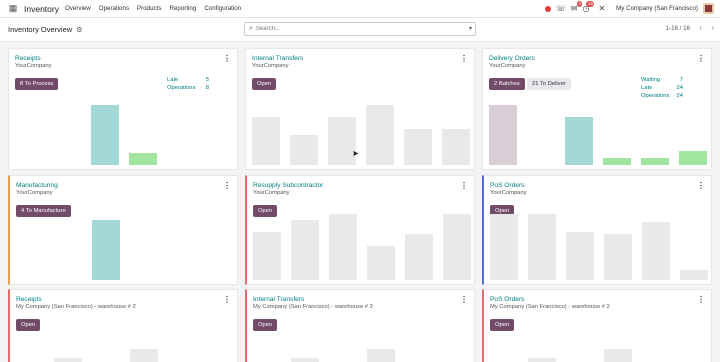  Describe the element at coordinates (288, 185) in the screenshot. I see `card-title: Resupply Subcontractor` at that location.